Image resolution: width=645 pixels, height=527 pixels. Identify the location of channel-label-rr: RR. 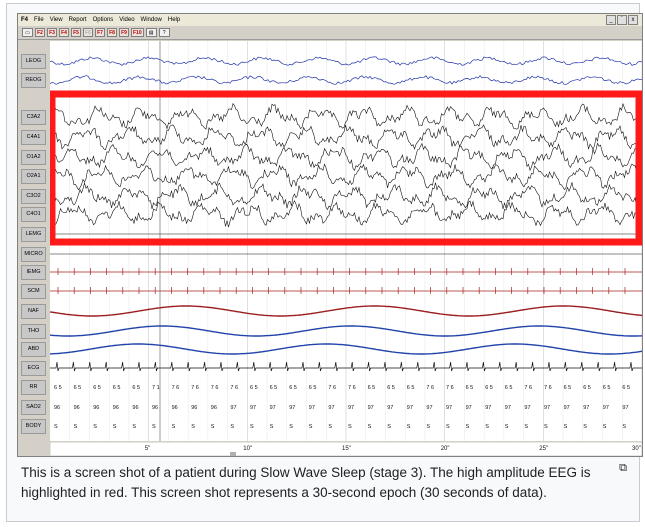
(33, 387).